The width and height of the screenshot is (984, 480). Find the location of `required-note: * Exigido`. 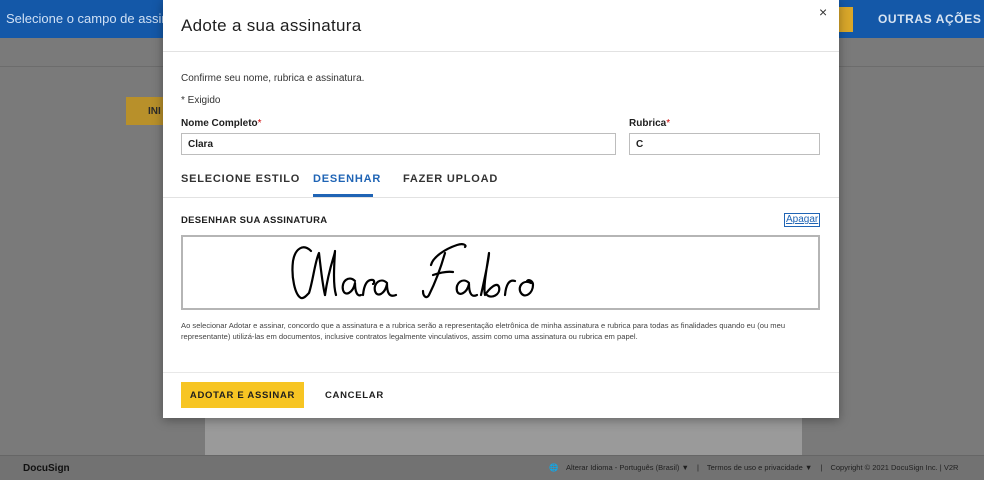

required-note: * Exigido is located at coordinates (201, 100).